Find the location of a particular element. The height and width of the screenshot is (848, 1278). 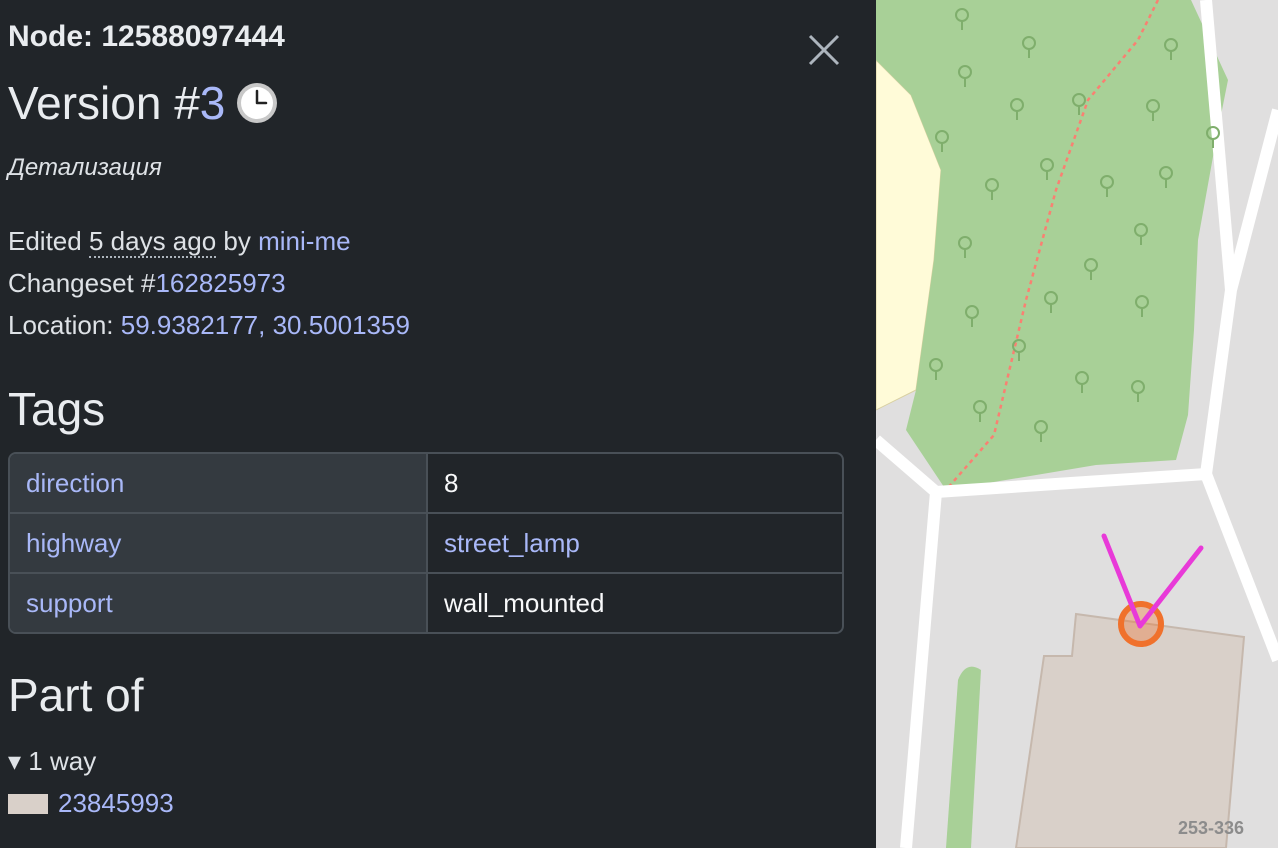

version-prefix: Version # is located at coordinates (104, 103).